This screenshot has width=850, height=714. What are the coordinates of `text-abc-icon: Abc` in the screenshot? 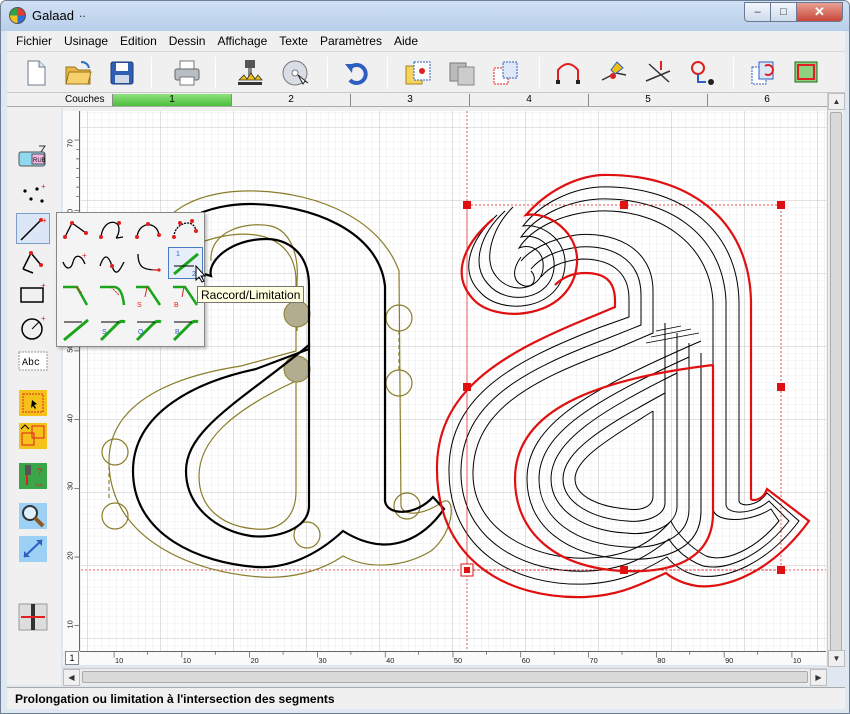 It's located at (33, 360).